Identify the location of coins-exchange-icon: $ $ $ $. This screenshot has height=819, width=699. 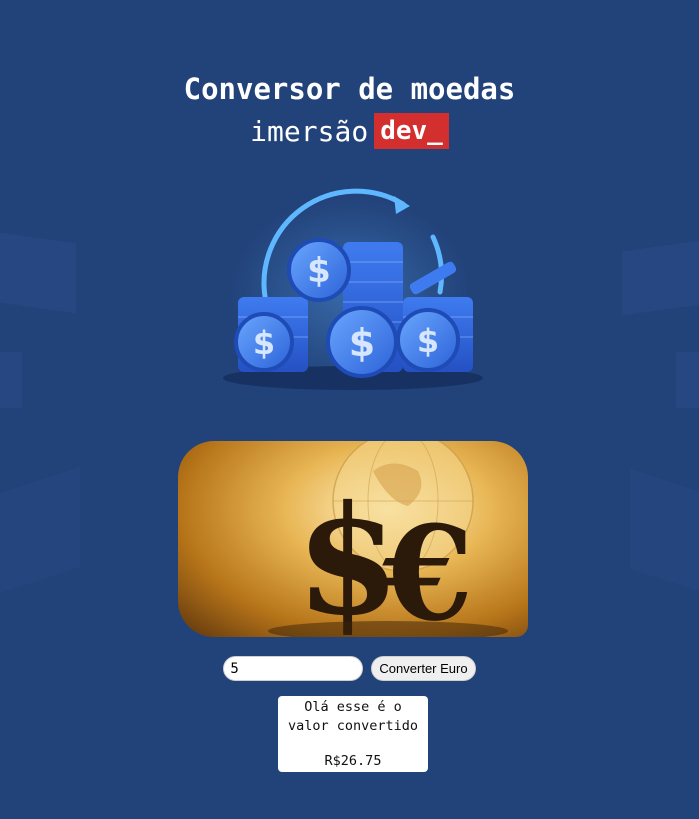
(353, 288).